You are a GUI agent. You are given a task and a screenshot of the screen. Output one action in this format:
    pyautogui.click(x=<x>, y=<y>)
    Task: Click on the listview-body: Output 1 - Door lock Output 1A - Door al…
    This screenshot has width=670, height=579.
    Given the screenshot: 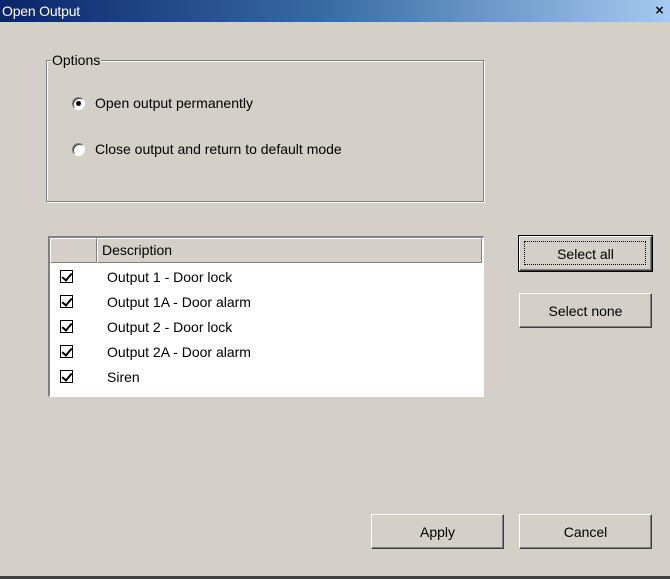 What is the action you would take?
    pyautogui.click(x=266, y=326)
    